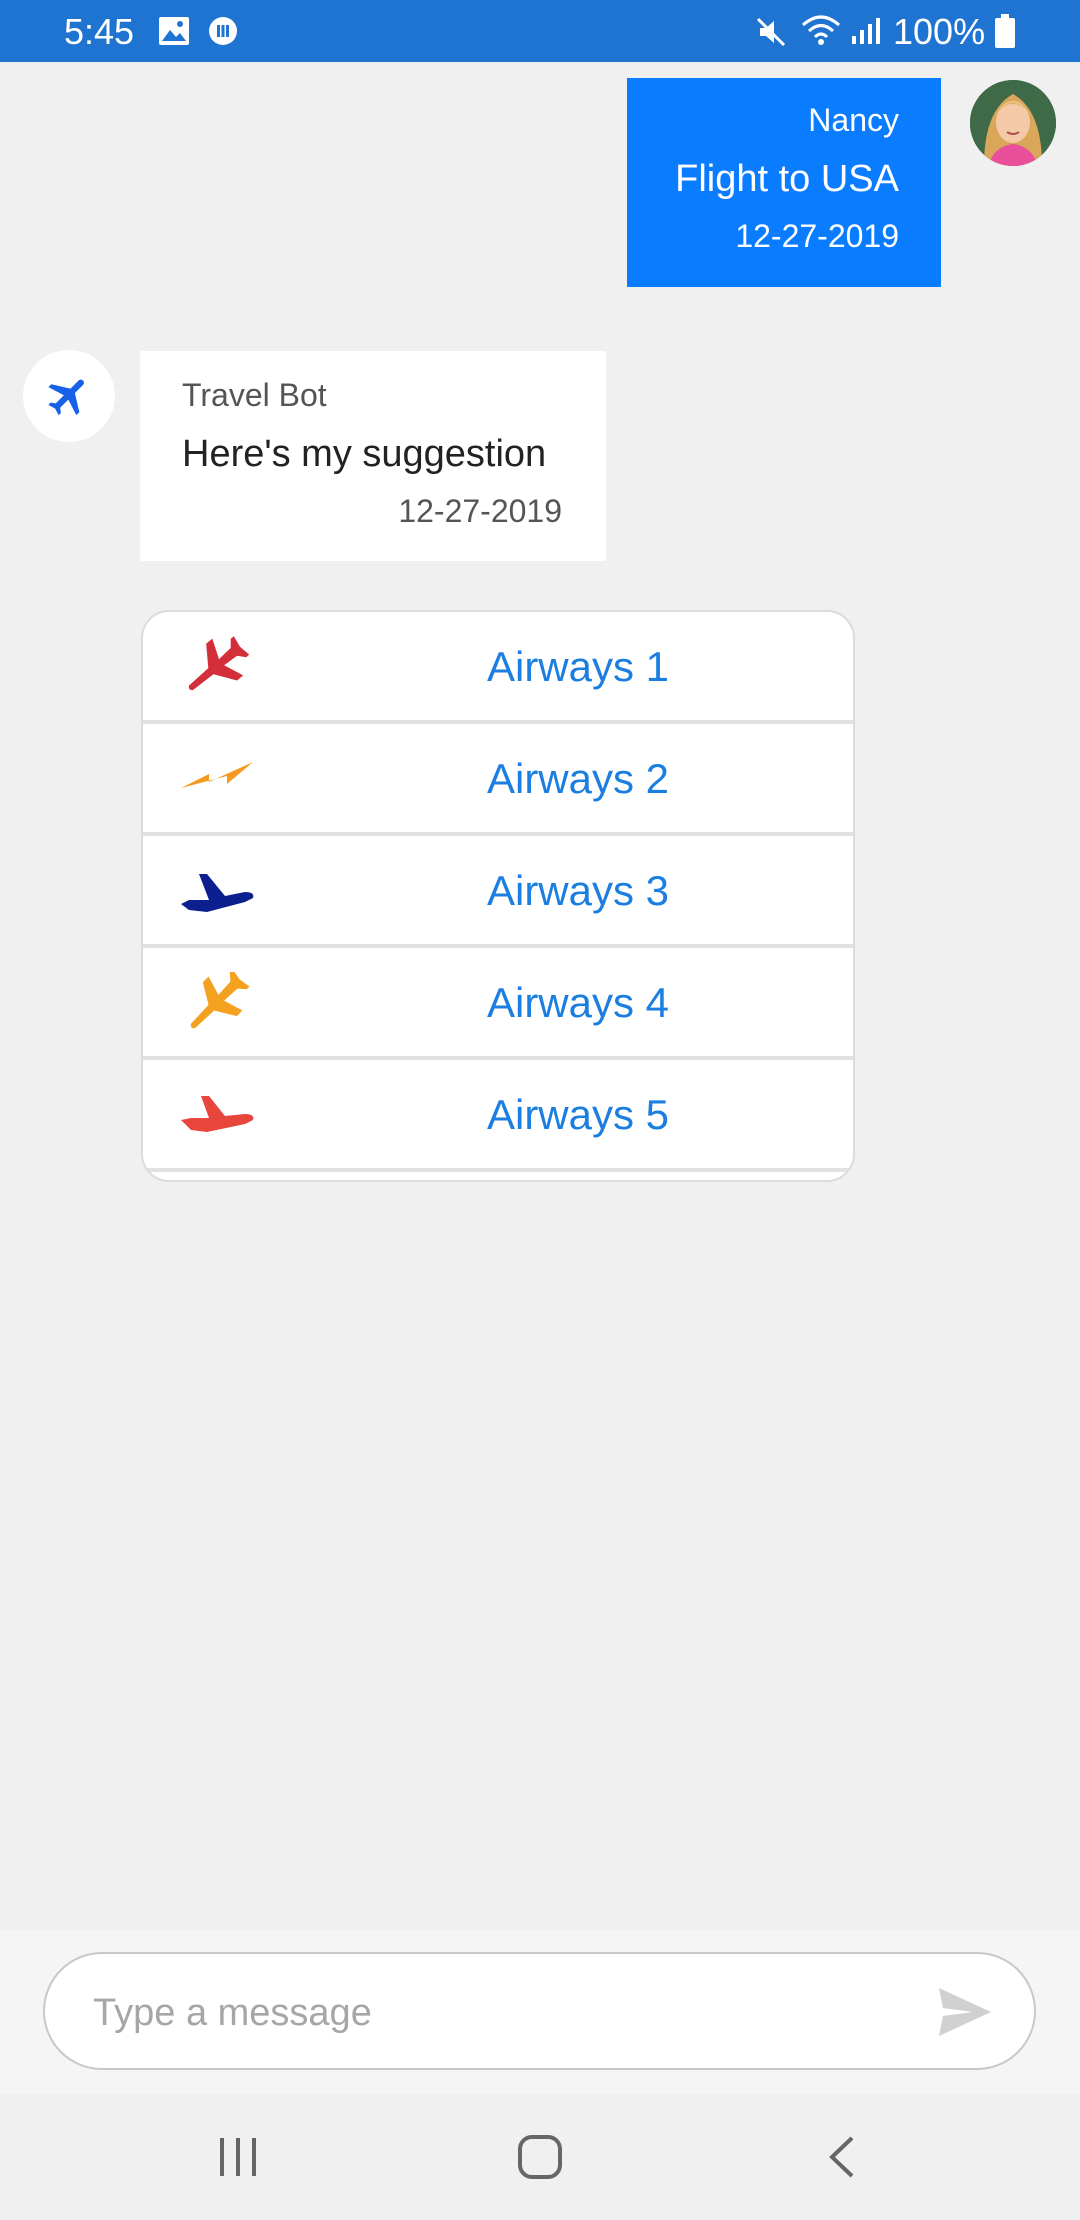 Image resolution: width=1080 pixels, height=2220 pixels. What do you see at coordinates (853, 120) in the screenshot?
I see `message-sender: Nancy` at bounding box center [853, 120].